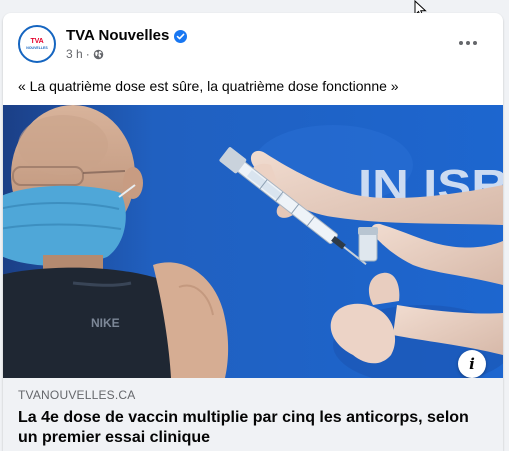 The image size is (509, 451). What do you see at coordinates (105, 323) in the screenshot?
I see `svg-text: NIKE` at bounding box center [105, 323].